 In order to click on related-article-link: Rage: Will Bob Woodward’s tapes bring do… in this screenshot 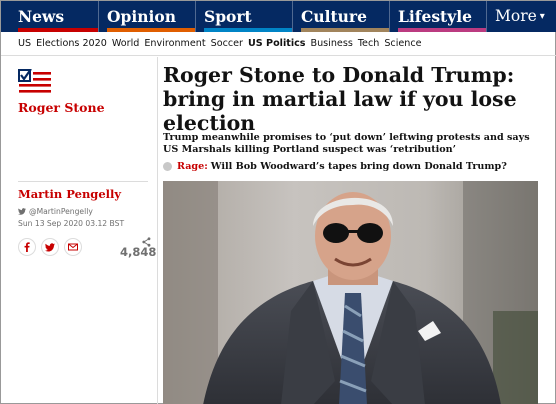, I will do `click(335, 166)`.